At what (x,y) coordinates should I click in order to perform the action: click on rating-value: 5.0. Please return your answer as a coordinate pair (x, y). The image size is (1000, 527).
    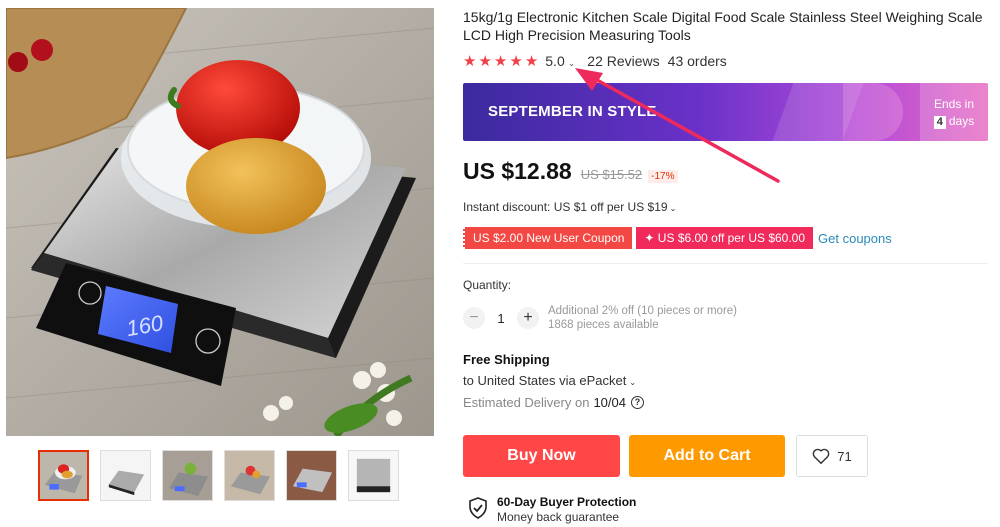
    Looking at the image, I should click on (555, 61).